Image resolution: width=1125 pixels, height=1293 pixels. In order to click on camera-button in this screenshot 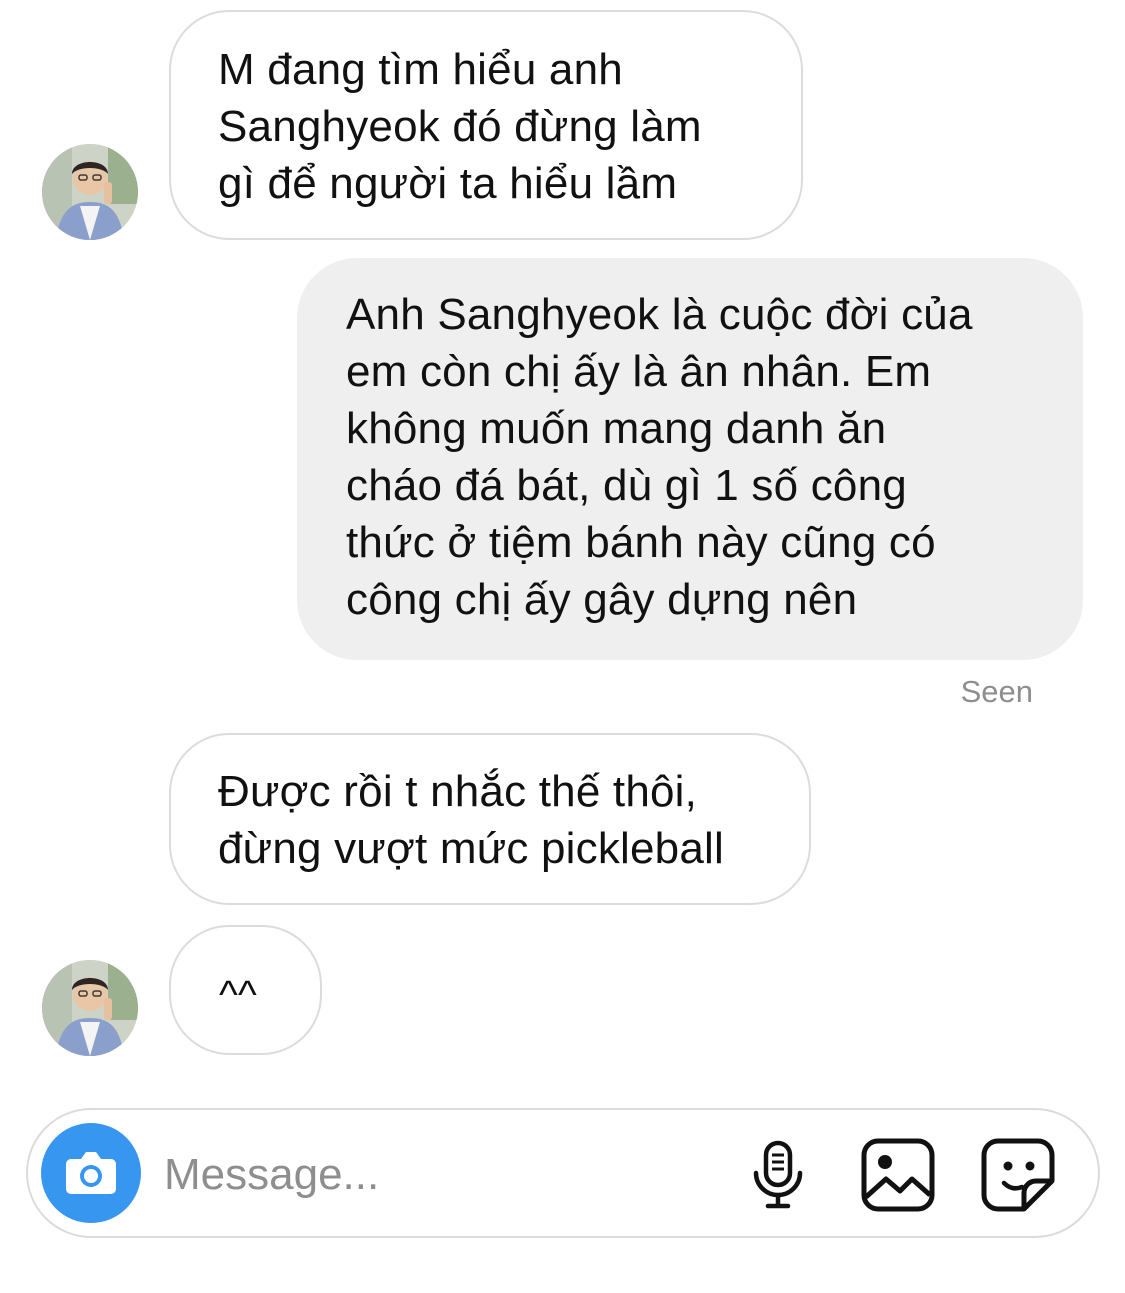, I will do `click(91, 1173)`.